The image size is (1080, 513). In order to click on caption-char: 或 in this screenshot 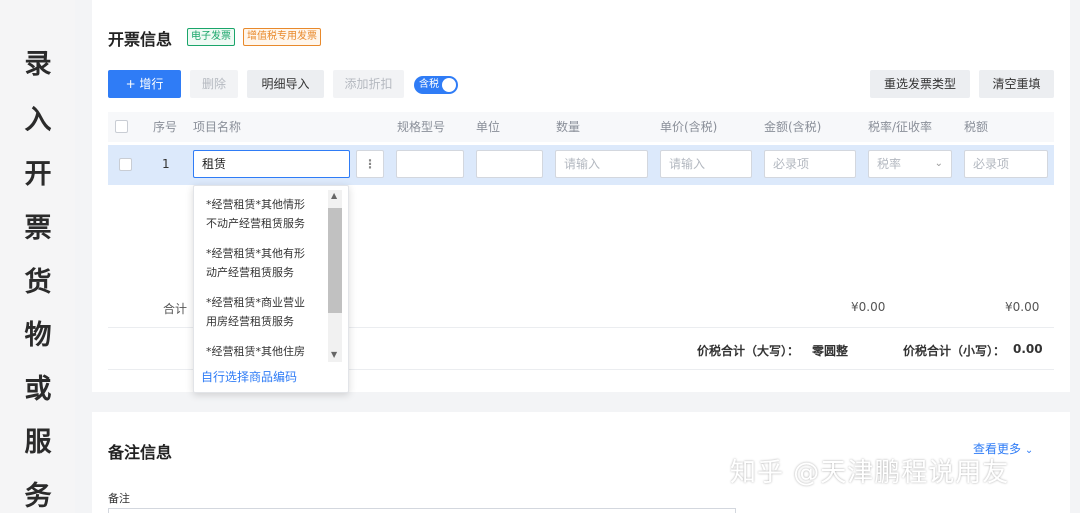, I will do `click(38, 389)`.